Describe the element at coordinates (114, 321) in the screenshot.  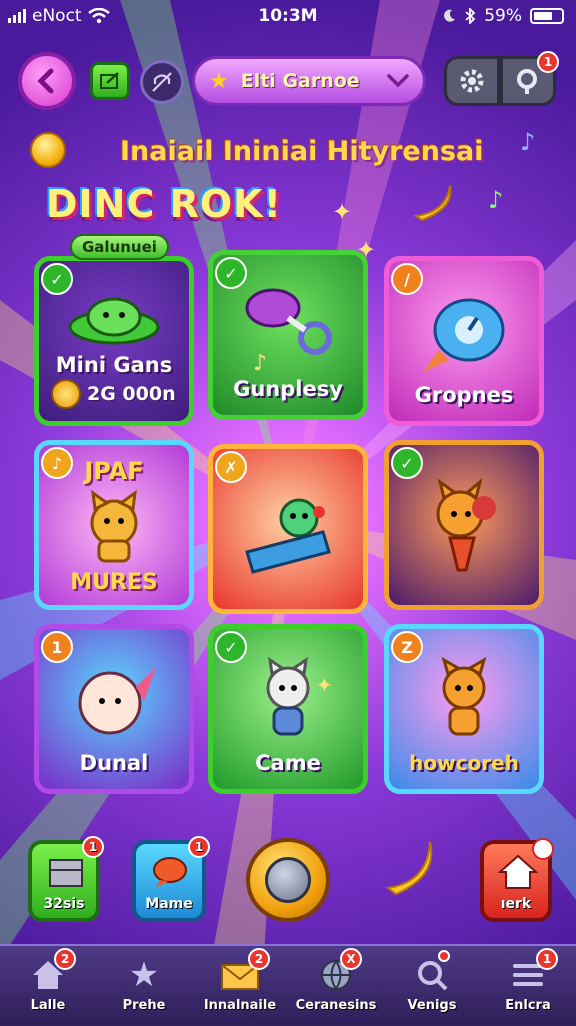
I see `turtle-illustration` at that location.